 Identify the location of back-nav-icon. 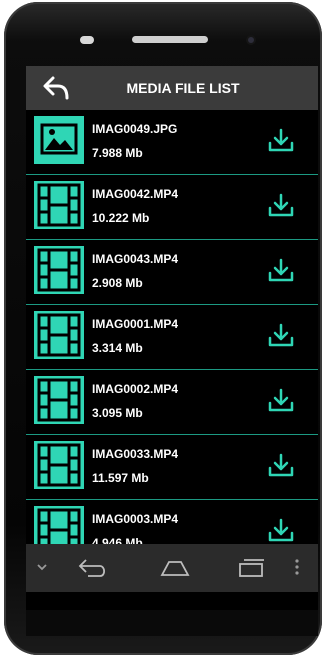
(93, 568).